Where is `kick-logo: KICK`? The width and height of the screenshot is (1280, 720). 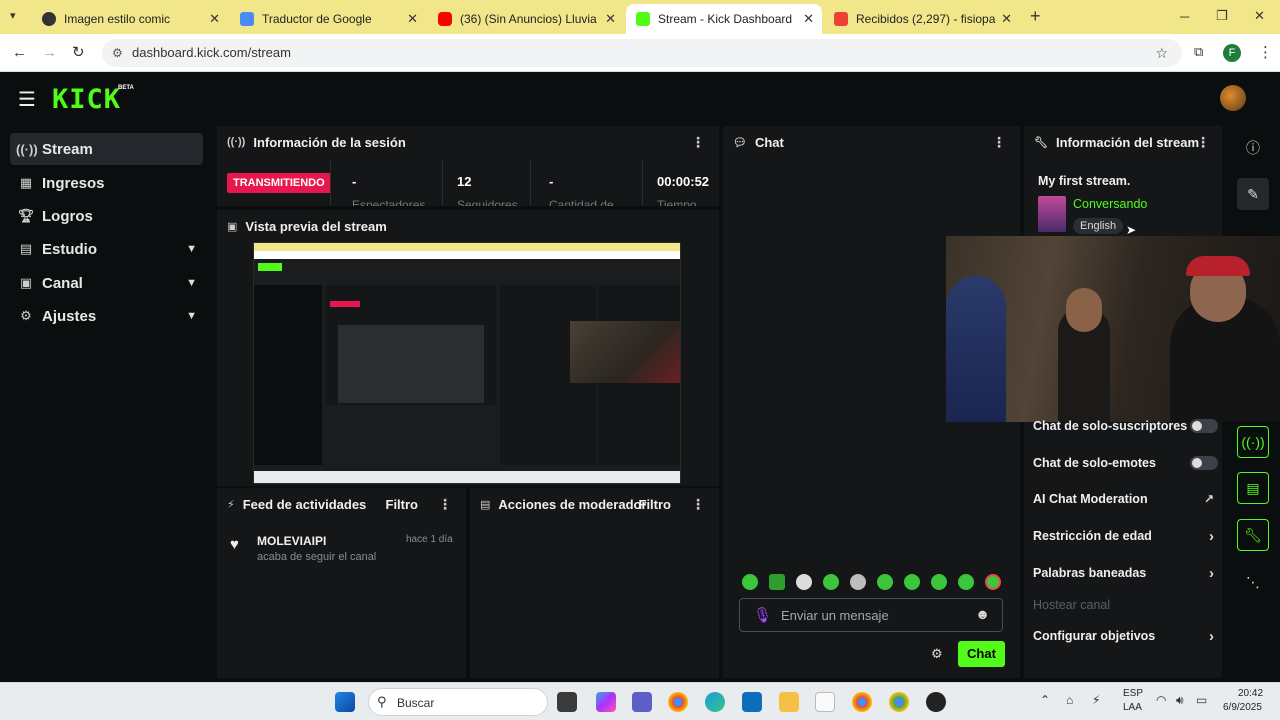
kick-logo: KICK is located at coordinates (86, 99).